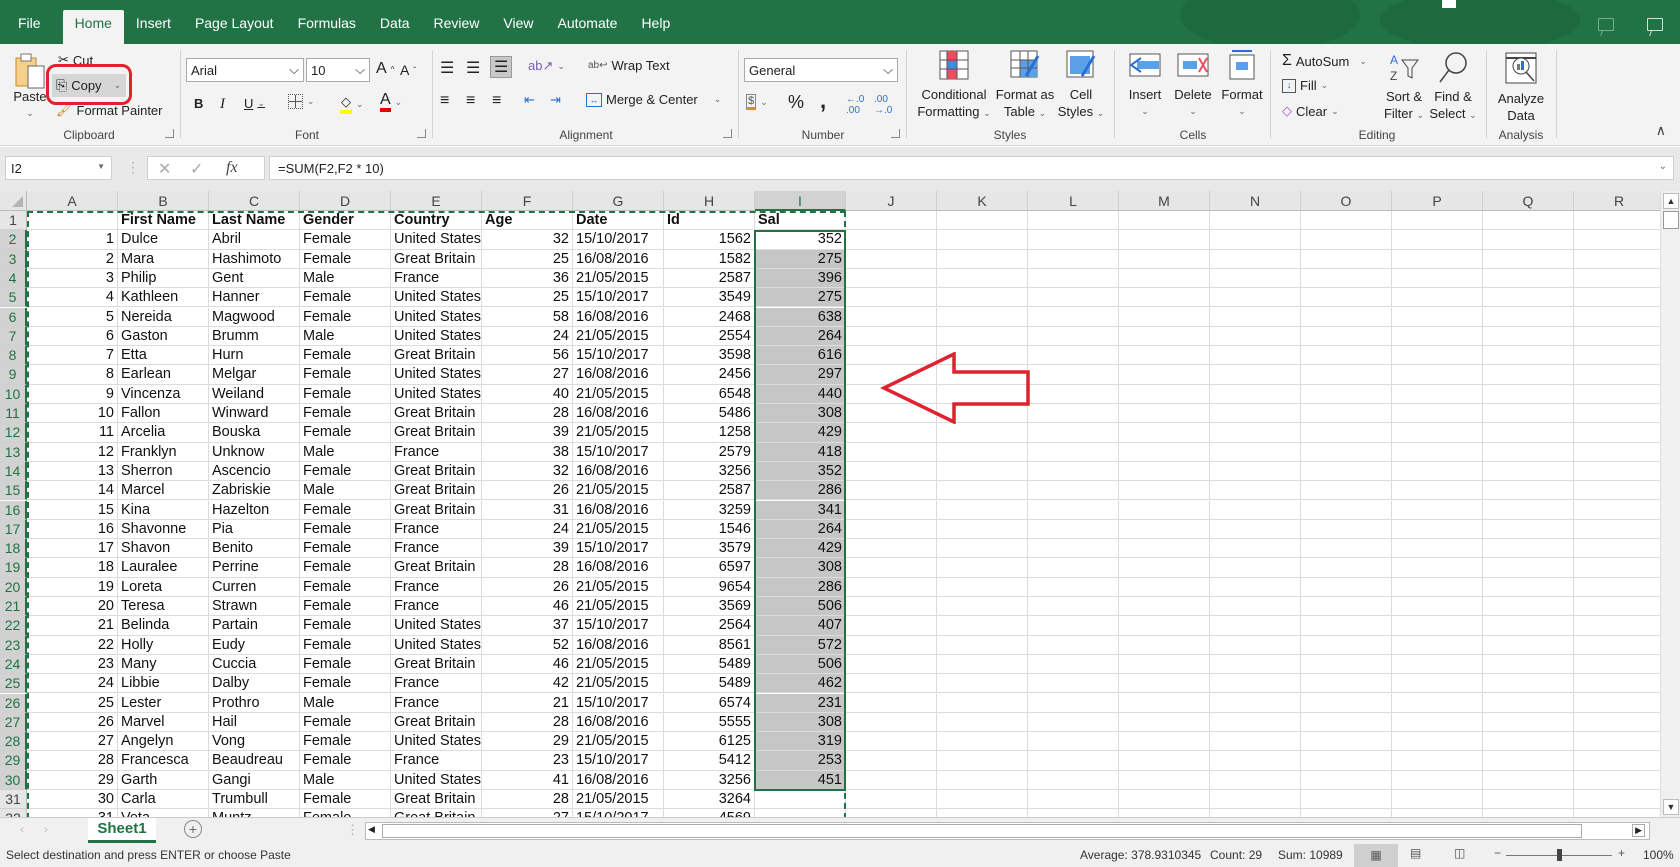  I want to click on insert-cells-button: Insert ⌄, so click(1145, 84).